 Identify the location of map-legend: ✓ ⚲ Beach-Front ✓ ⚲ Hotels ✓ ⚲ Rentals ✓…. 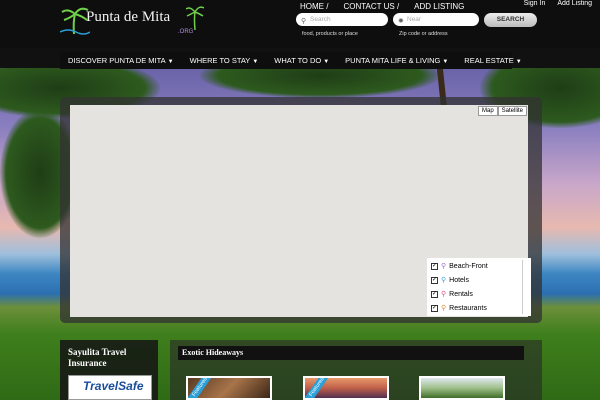
(479, 287).